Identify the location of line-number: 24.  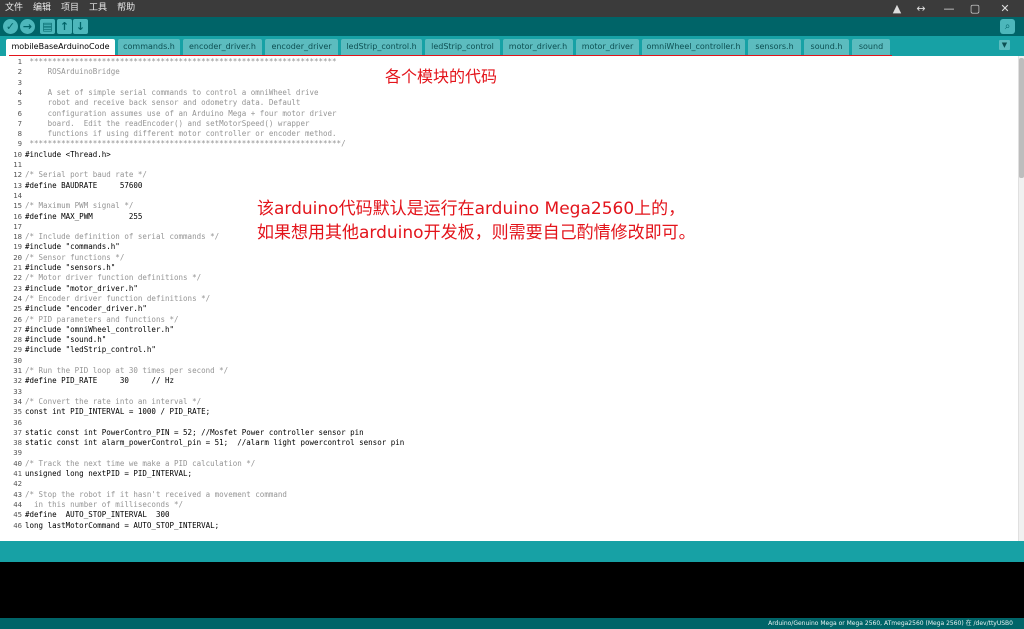
(17, 298).